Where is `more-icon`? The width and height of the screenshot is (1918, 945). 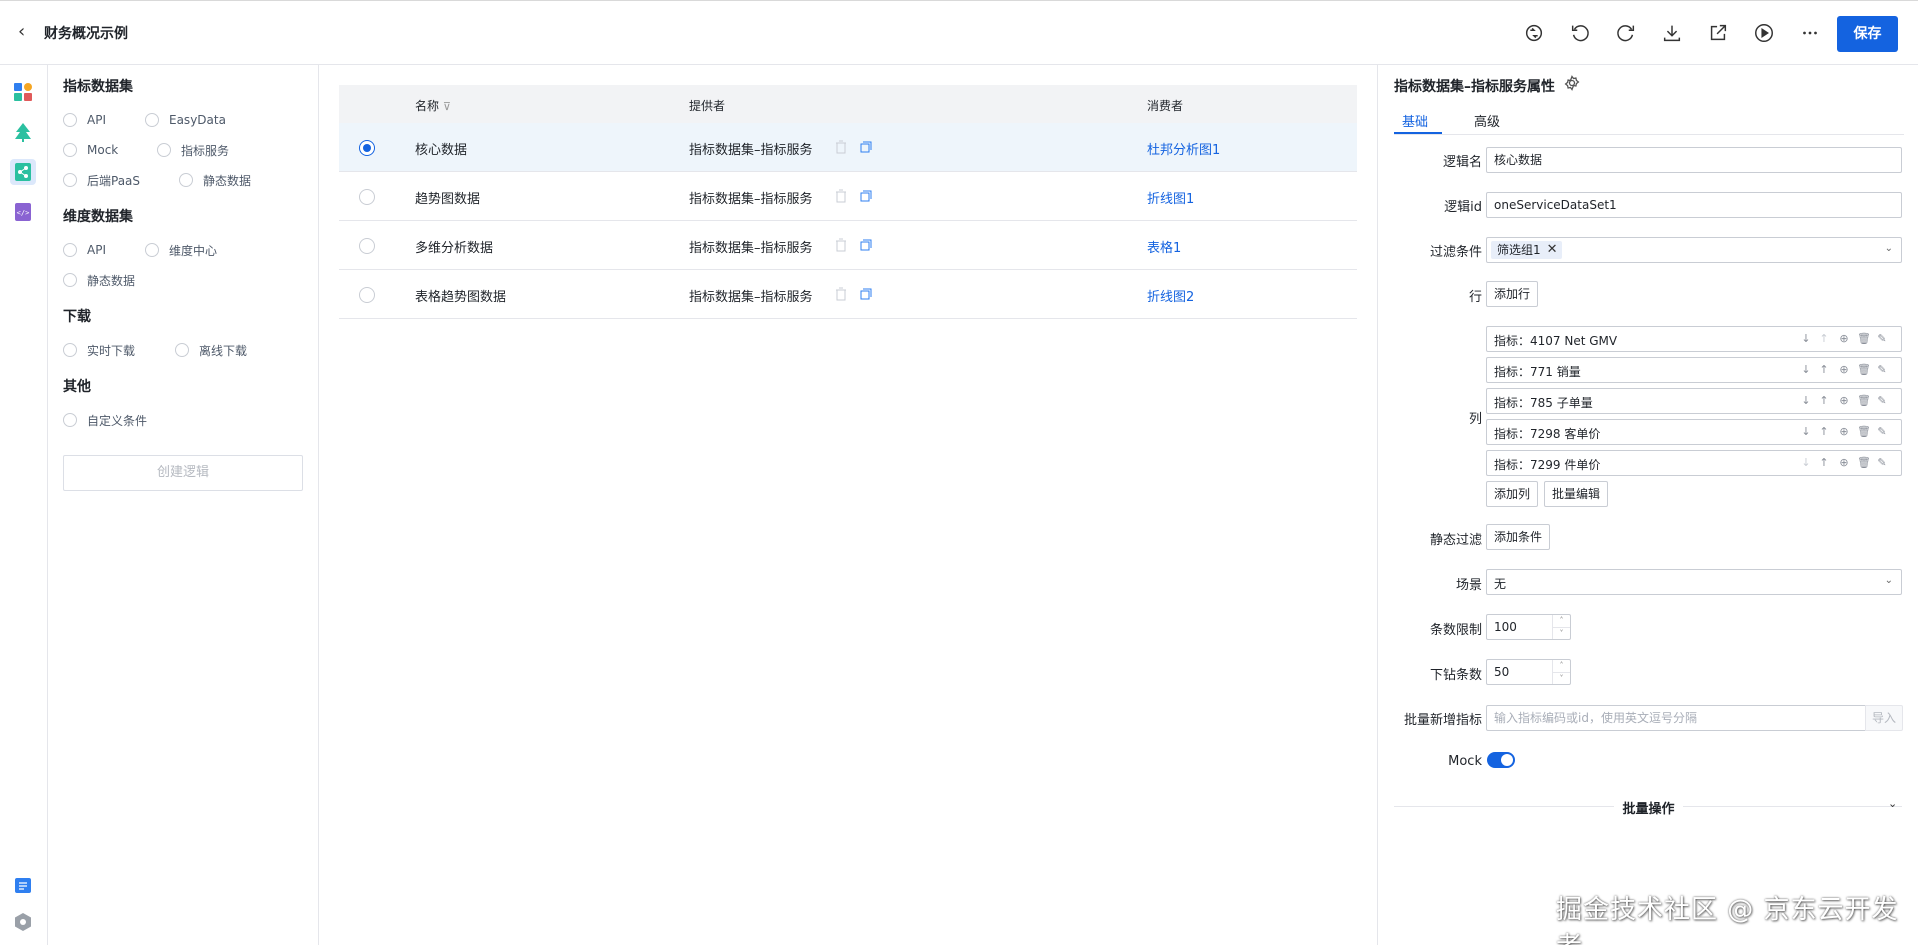
more-icon is located at coordinates (1811, 34).